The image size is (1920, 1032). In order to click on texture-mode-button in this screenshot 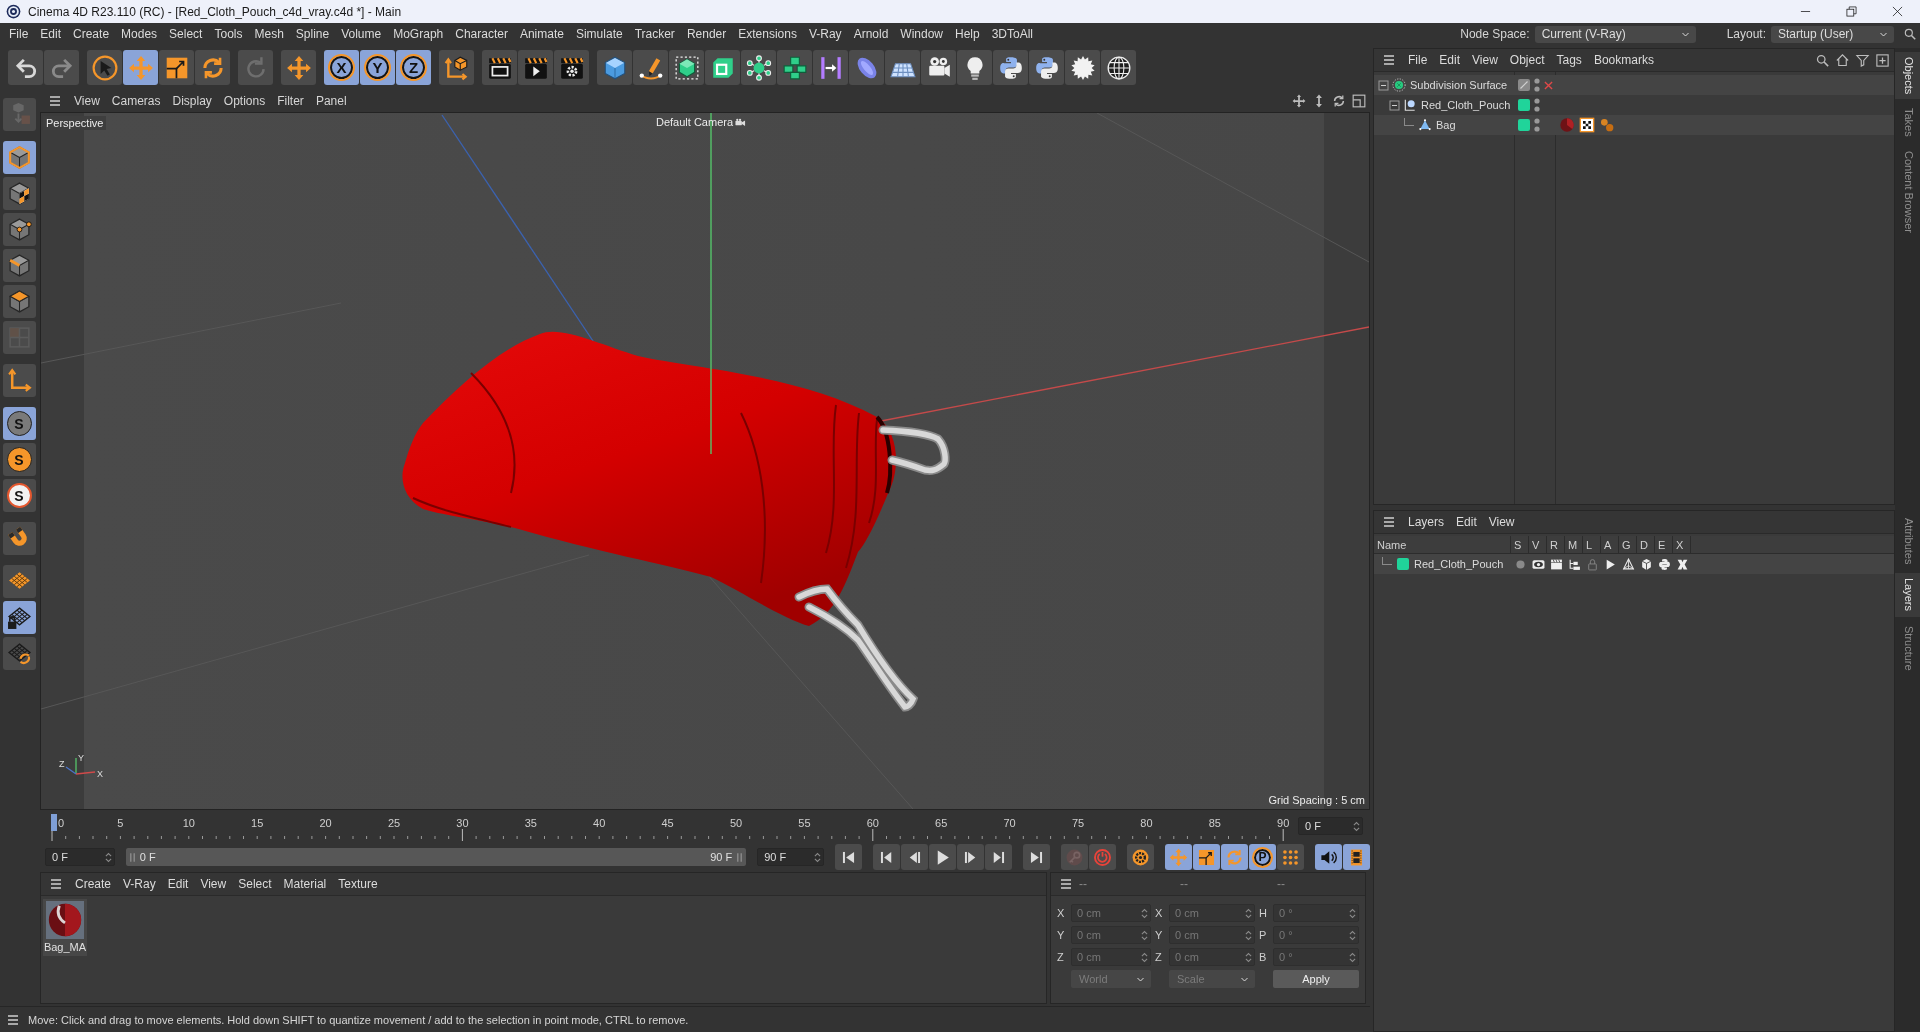, I will do `click(19, 193)`.